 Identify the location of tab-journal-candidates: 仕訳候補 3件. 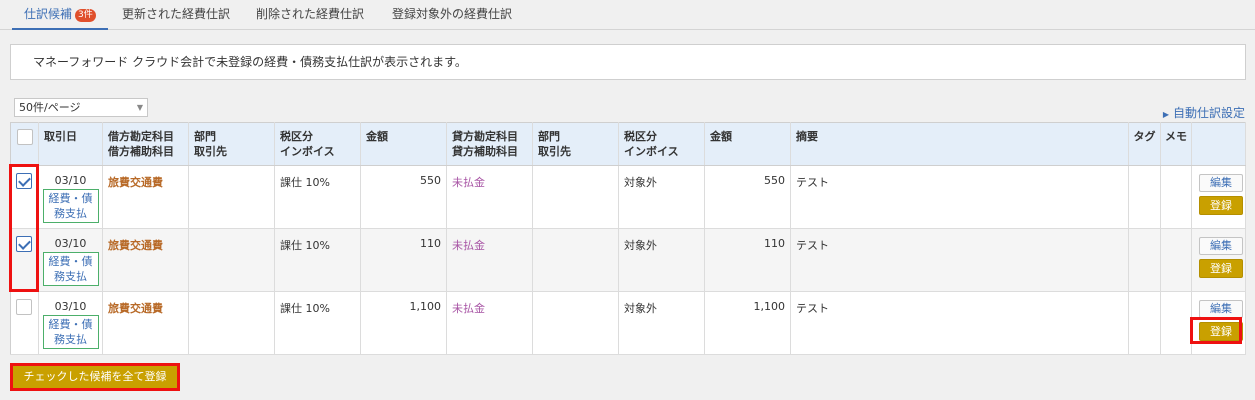
(60, 15).